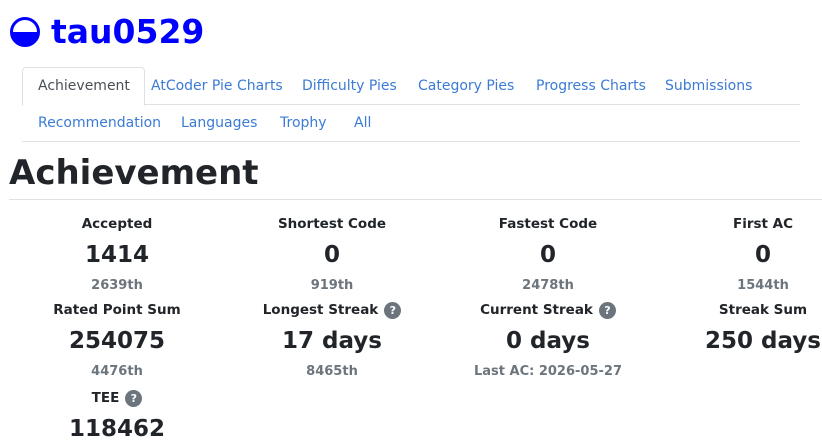  Describe the element at coordinates (742, 255) in the screenshot. I see `stat-first-ac: First AC 0 1544th` at that location.